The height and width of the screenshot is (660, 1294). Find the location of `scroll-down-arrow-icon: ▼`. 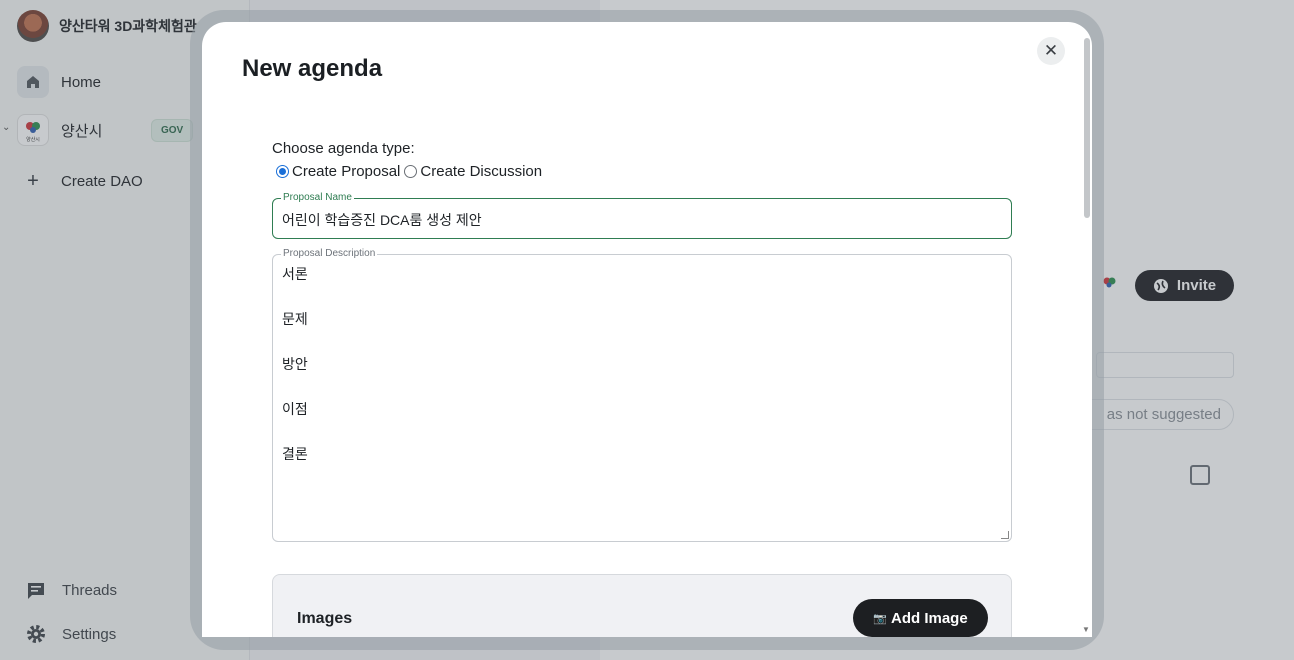

scroll-down-arrow-icon: ▼ is located at coordinates (1086, 629).